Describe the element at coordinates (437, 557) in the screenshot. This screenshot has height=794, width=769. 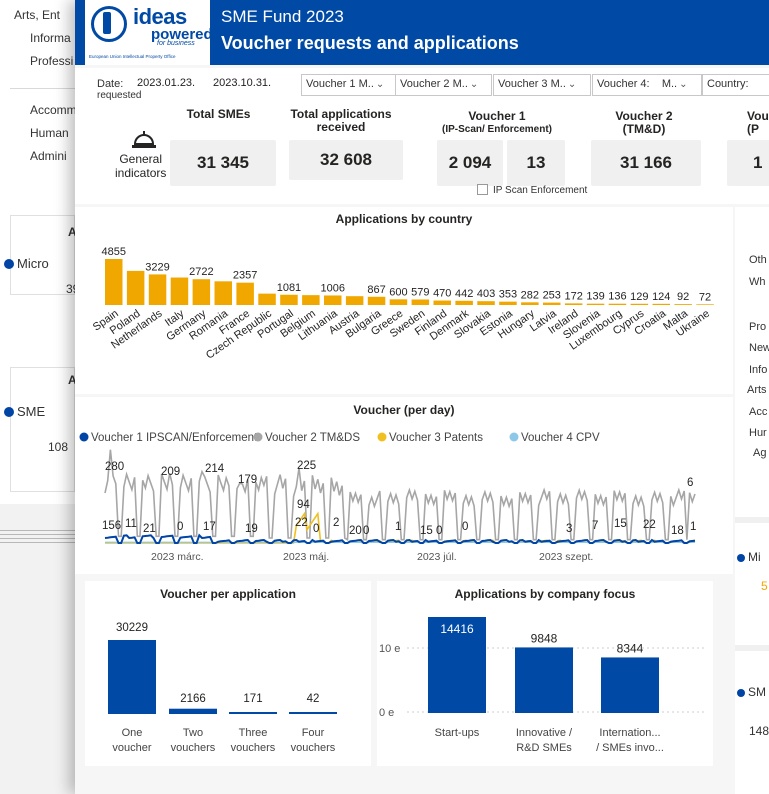
I see `x-tick-label: 2023 júl.` at that location.